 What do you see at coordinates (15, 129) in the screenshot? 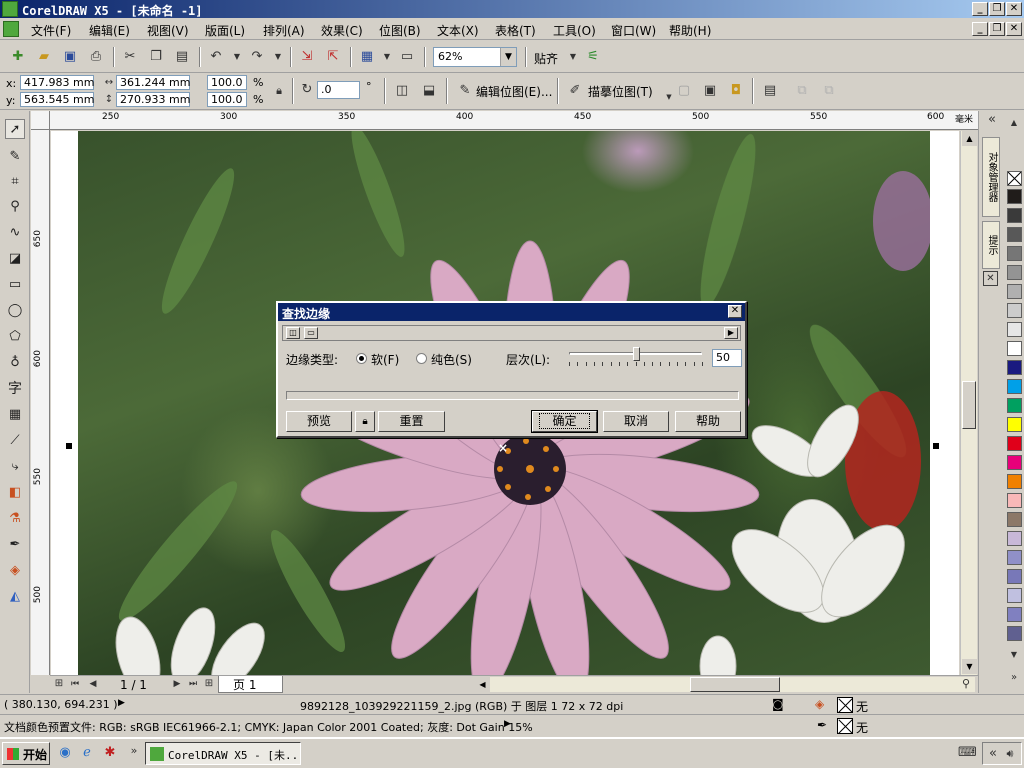
I see `pick-tool-icon: ➚` at bounding box center [15, 129].